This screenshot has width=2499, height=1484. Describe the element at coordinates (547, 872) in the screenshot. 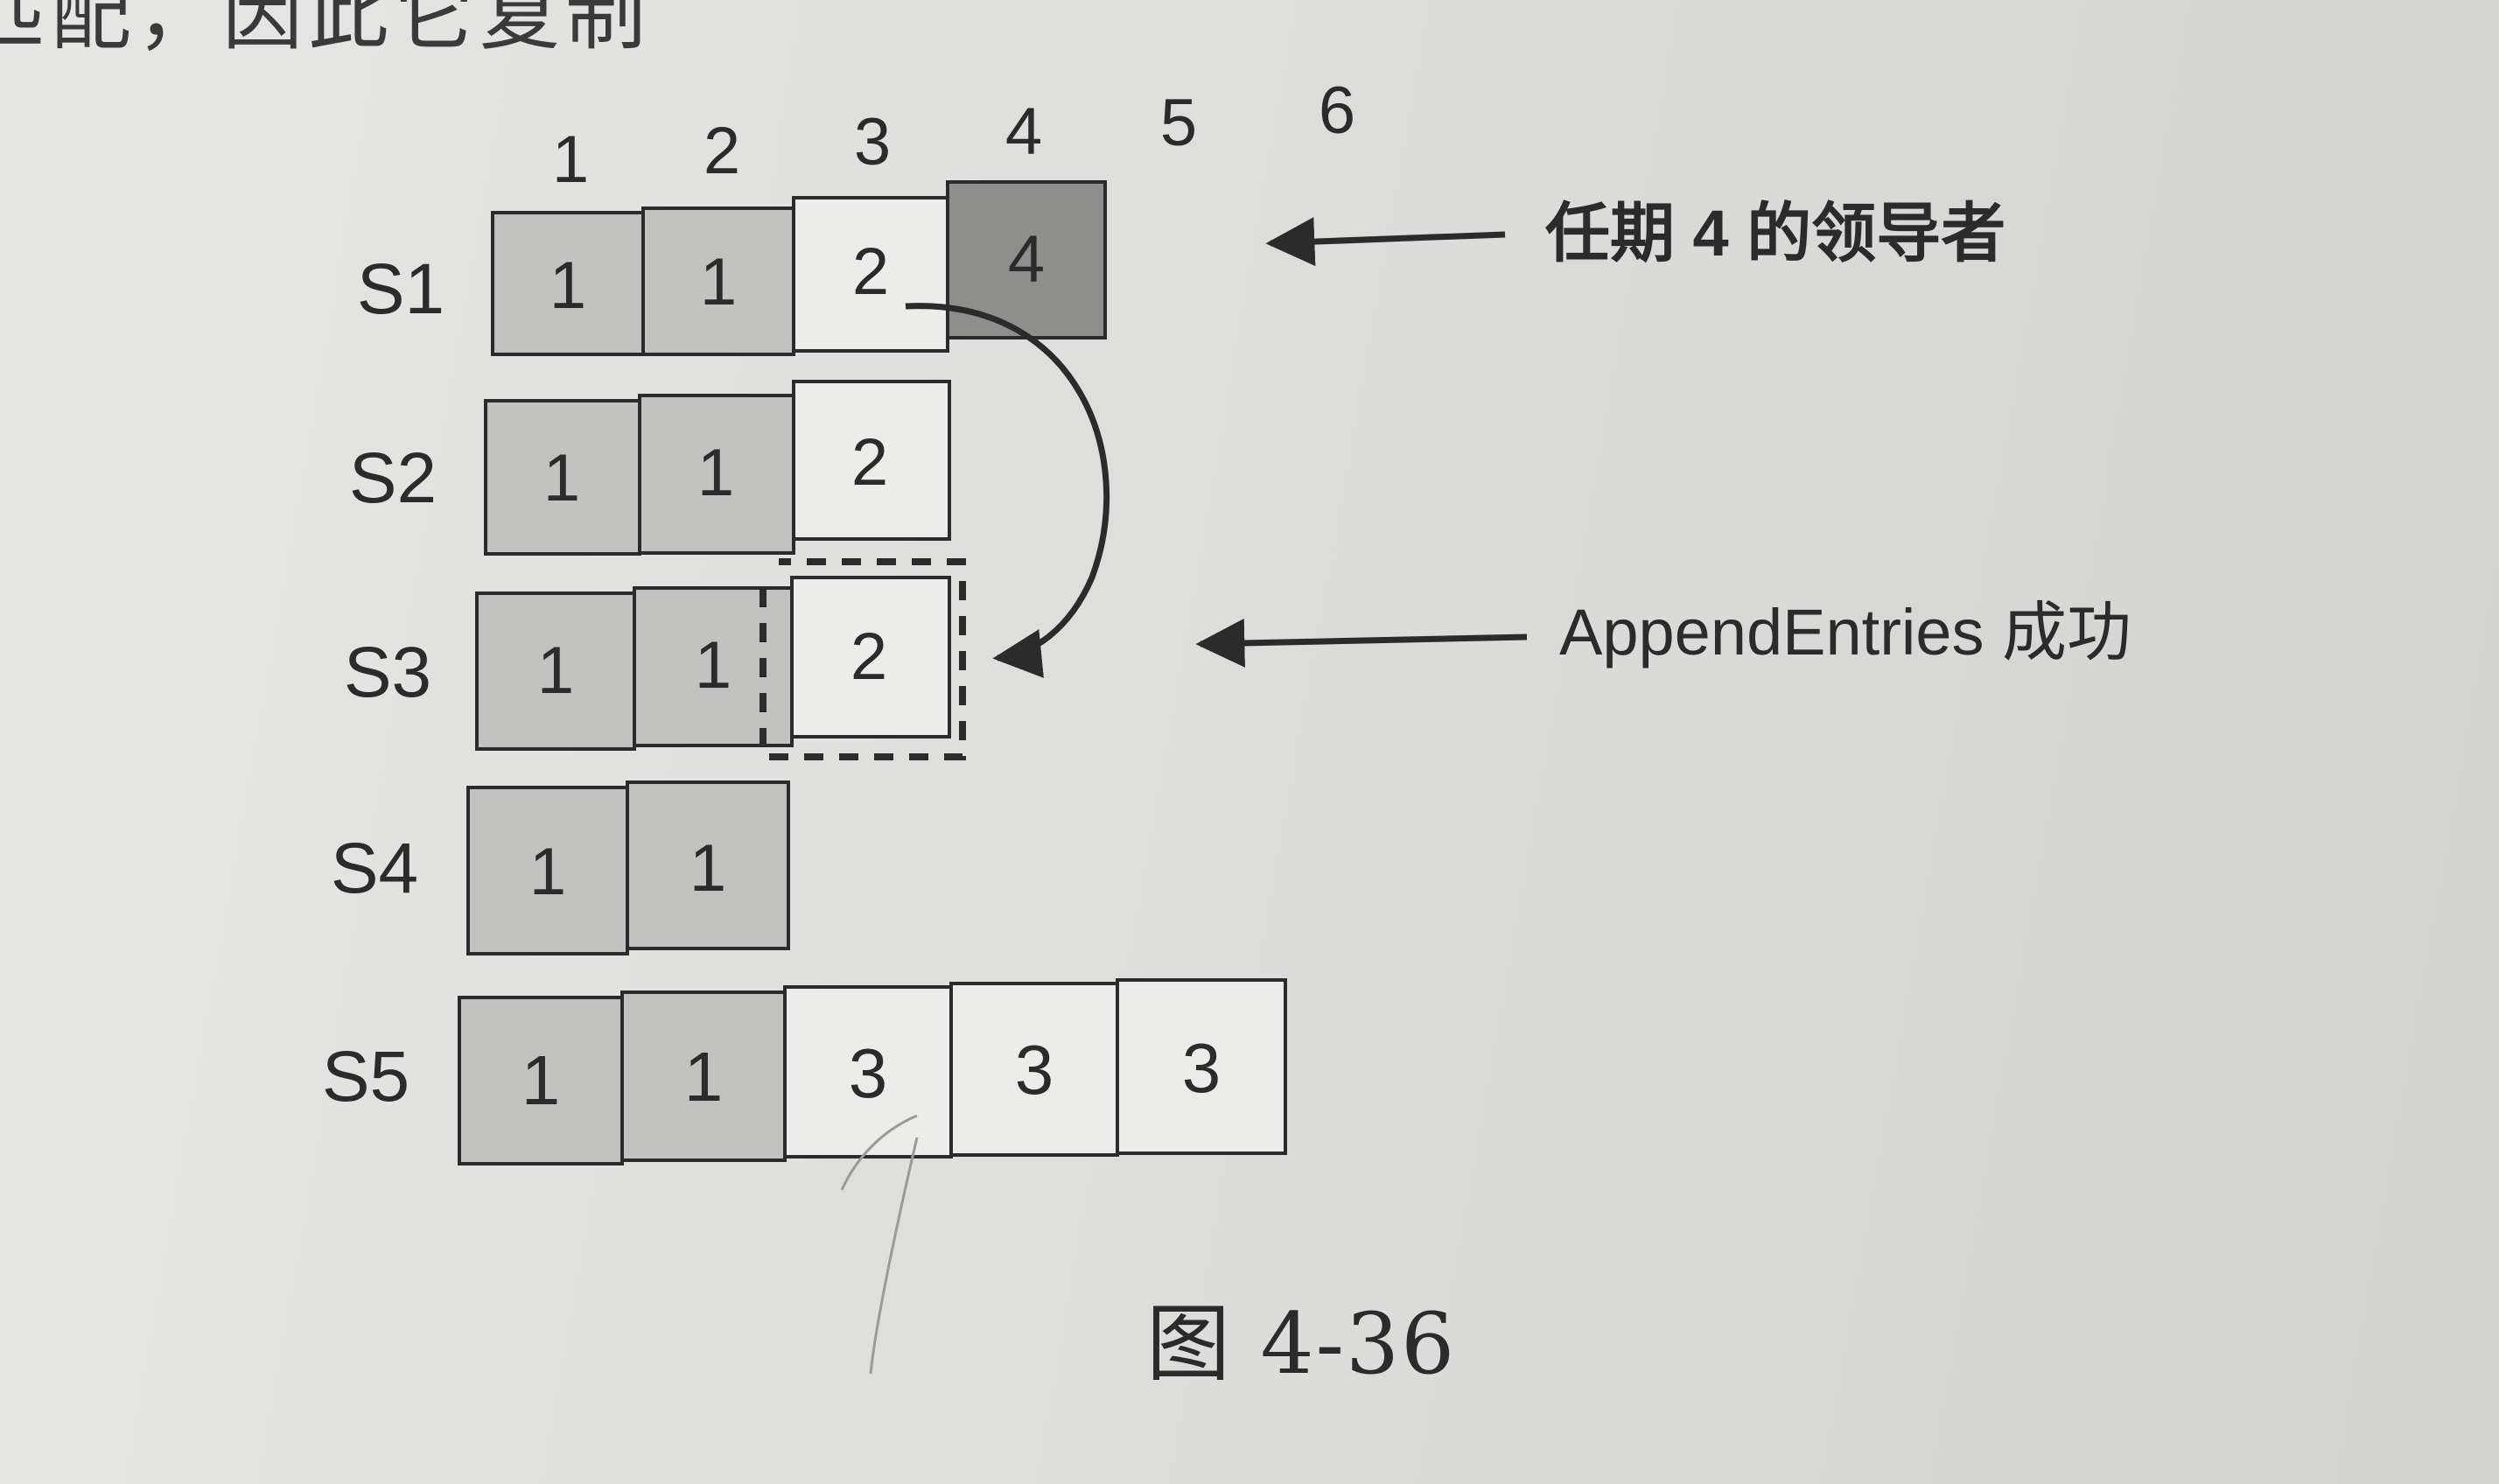

I see `log-term-s4-1: 1` at that location.